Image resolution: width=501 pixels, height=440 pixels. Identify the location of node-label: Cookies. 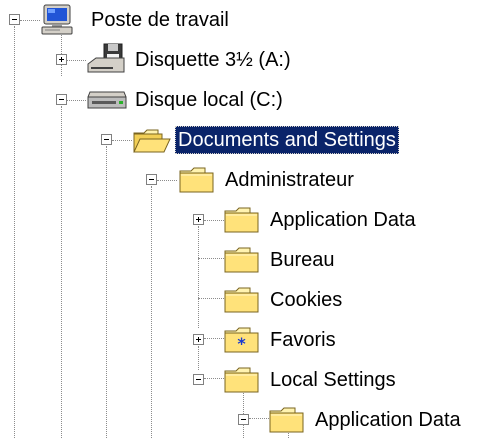
(306, 300).